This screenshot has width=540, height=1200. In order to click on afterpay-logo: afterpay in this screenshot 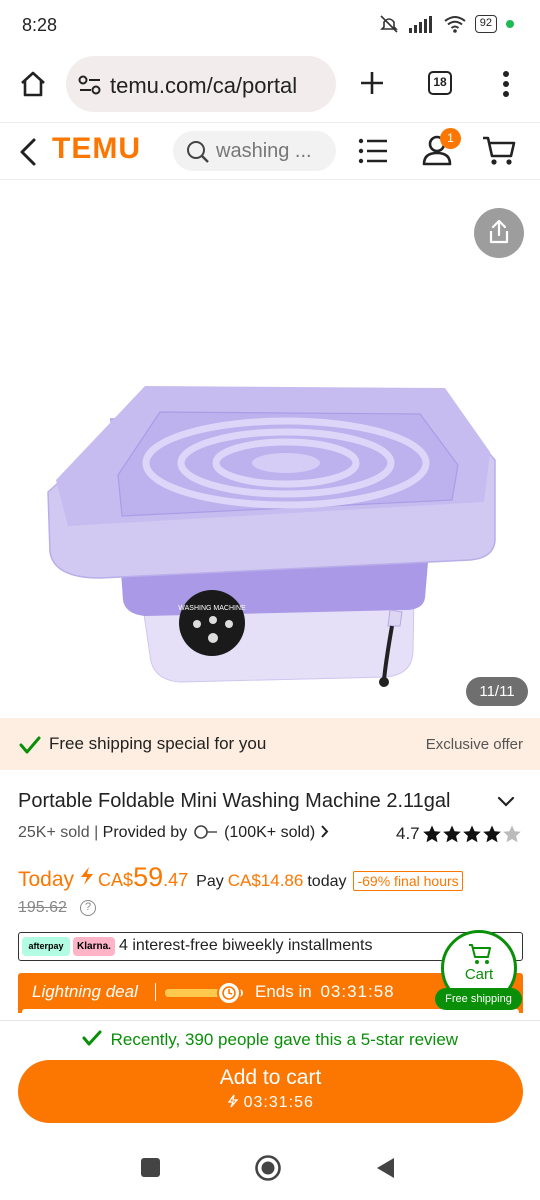, I will do `click(46, 946)`.